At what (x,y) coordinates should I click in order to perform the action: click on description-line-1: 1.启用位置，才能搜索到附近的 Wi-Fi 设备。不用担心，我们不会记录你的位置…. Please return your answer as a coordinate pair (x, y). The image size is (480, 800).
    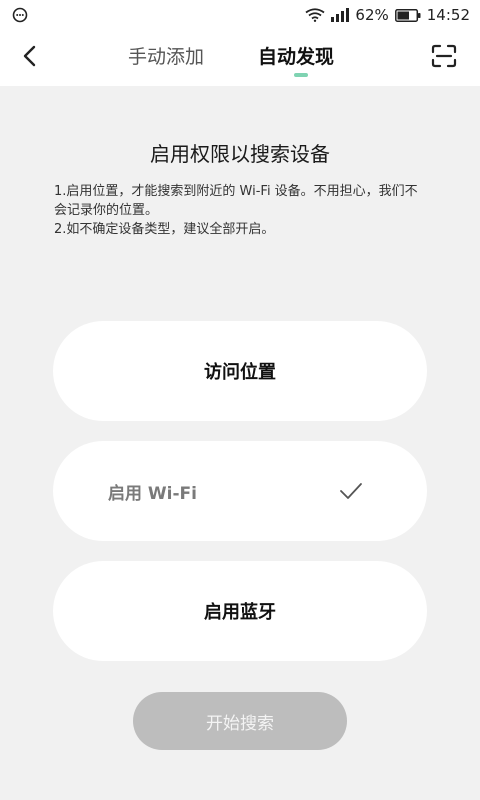
    Looking at the image, I should click on (236, 201).